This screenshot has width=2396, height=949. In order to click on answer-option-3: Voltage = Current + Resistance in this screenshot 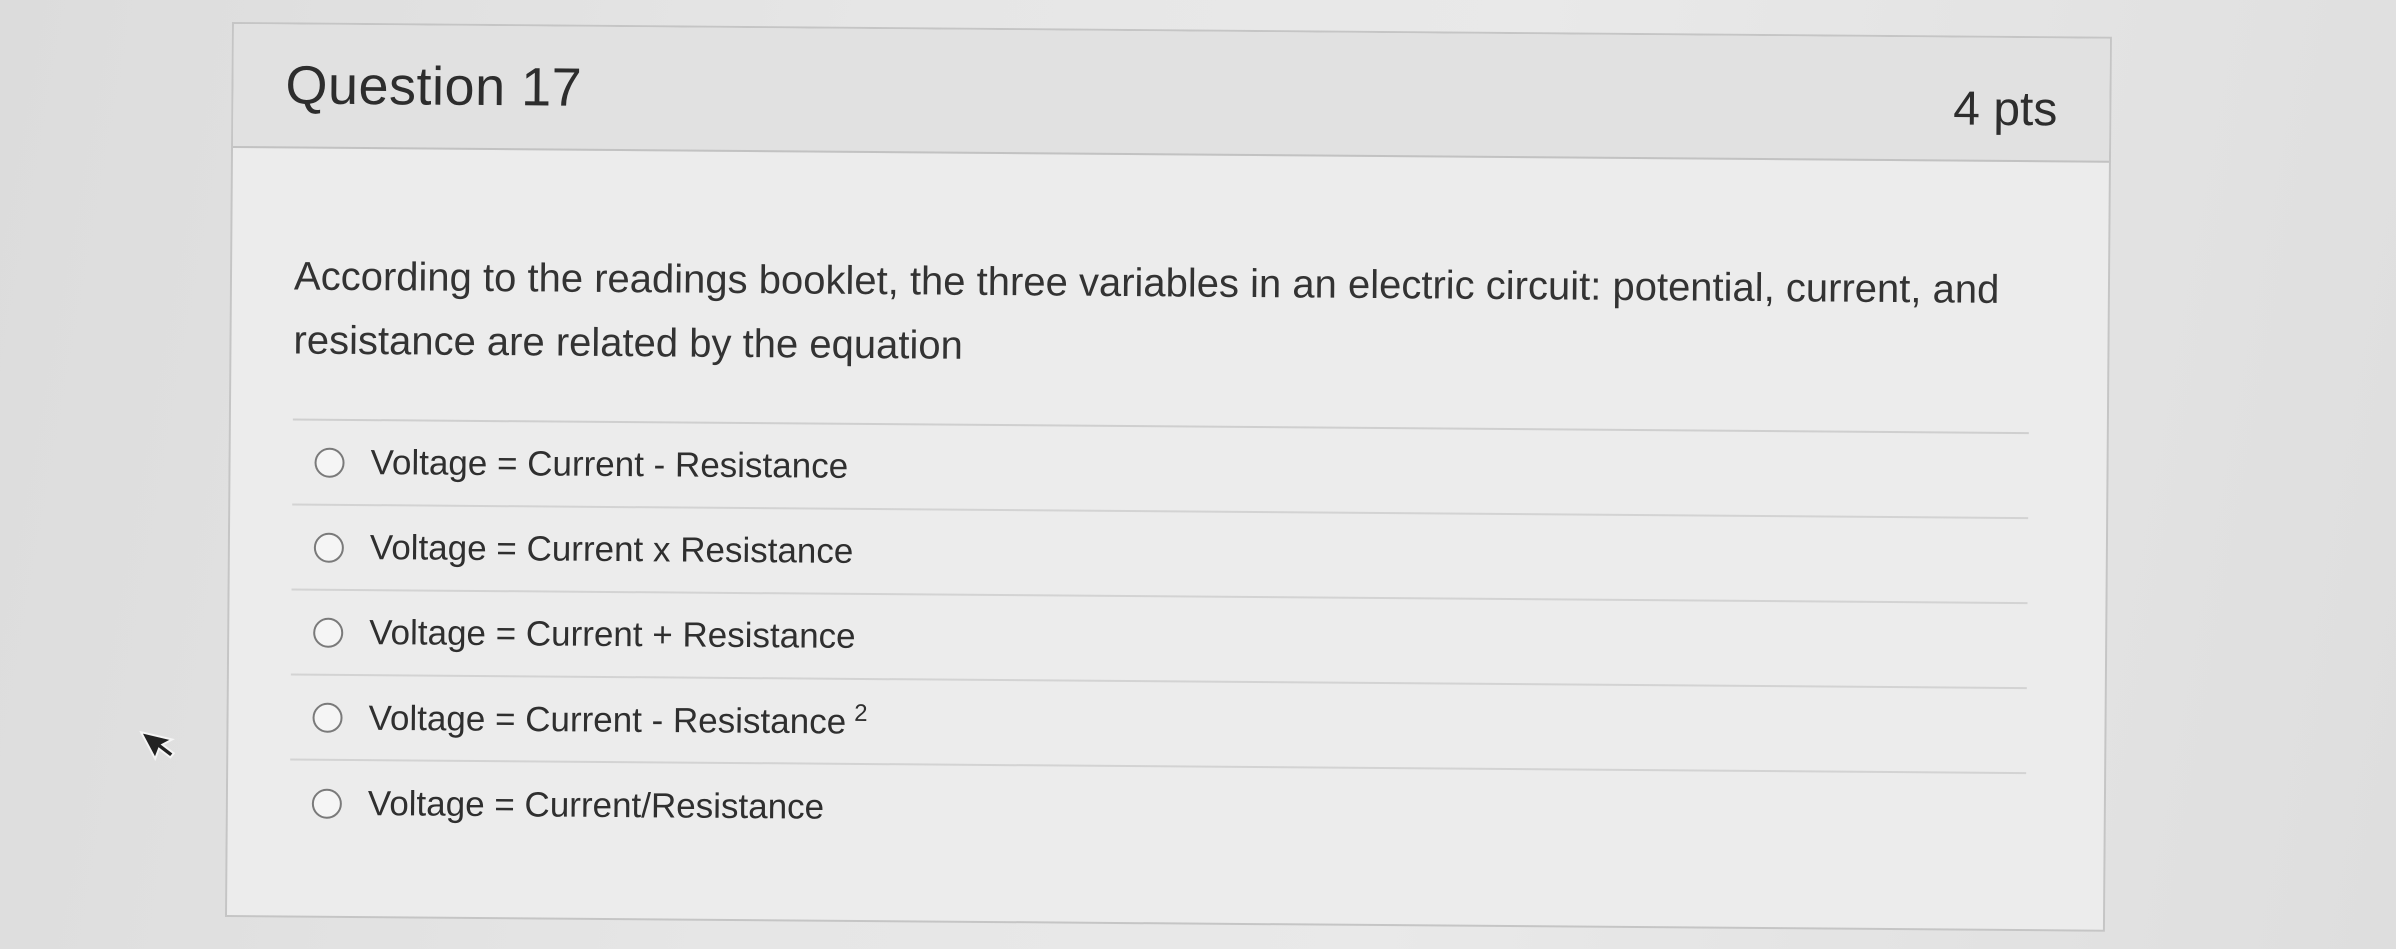, I will do `click(1159, 640)`.